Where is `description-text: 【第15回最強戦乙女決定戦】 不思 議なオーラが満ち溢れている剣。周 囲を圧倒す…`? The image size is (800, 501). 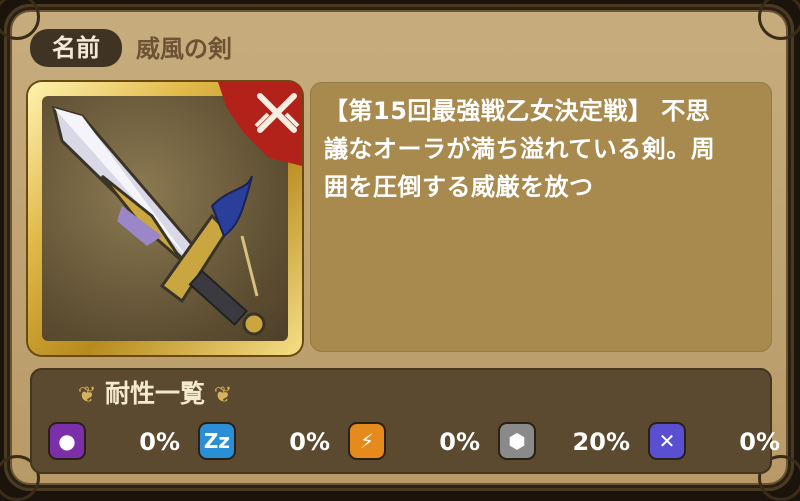 description-text: 【第15回最強戦乙女決定戦】 不思 議なオーラが満ち溢れている剣。周 囲を圧倒す… is located at coordinates (541, 149).